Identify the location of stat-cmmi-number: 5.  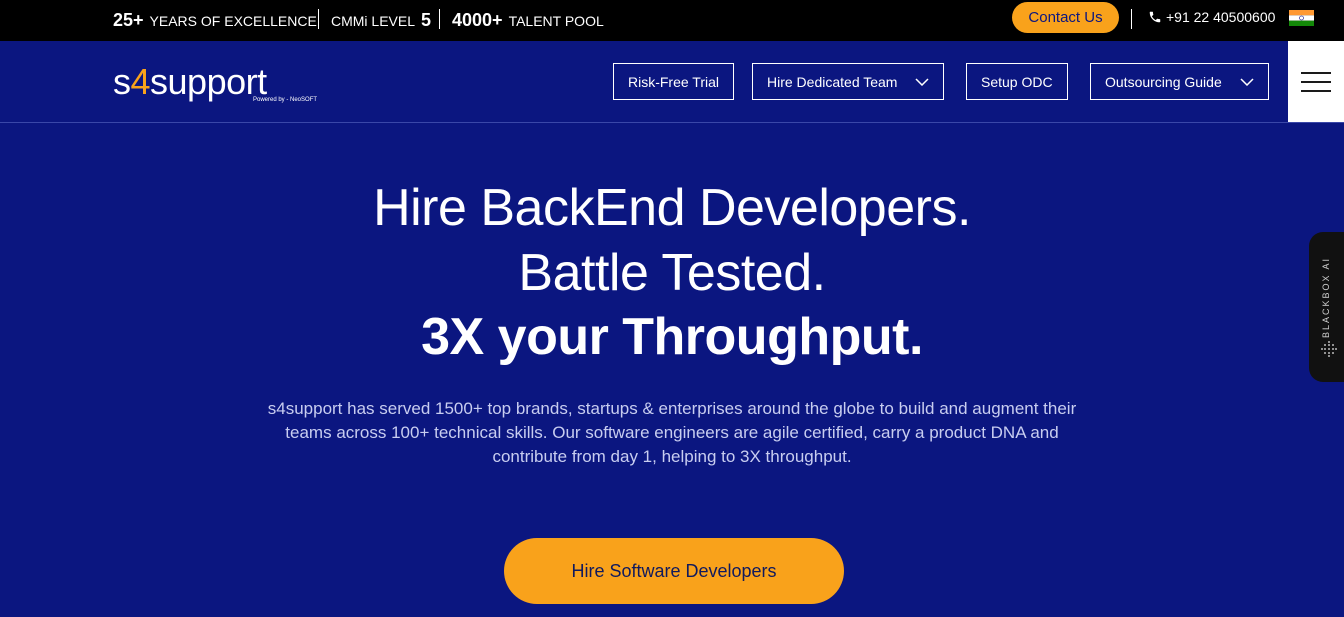
(426, 20).